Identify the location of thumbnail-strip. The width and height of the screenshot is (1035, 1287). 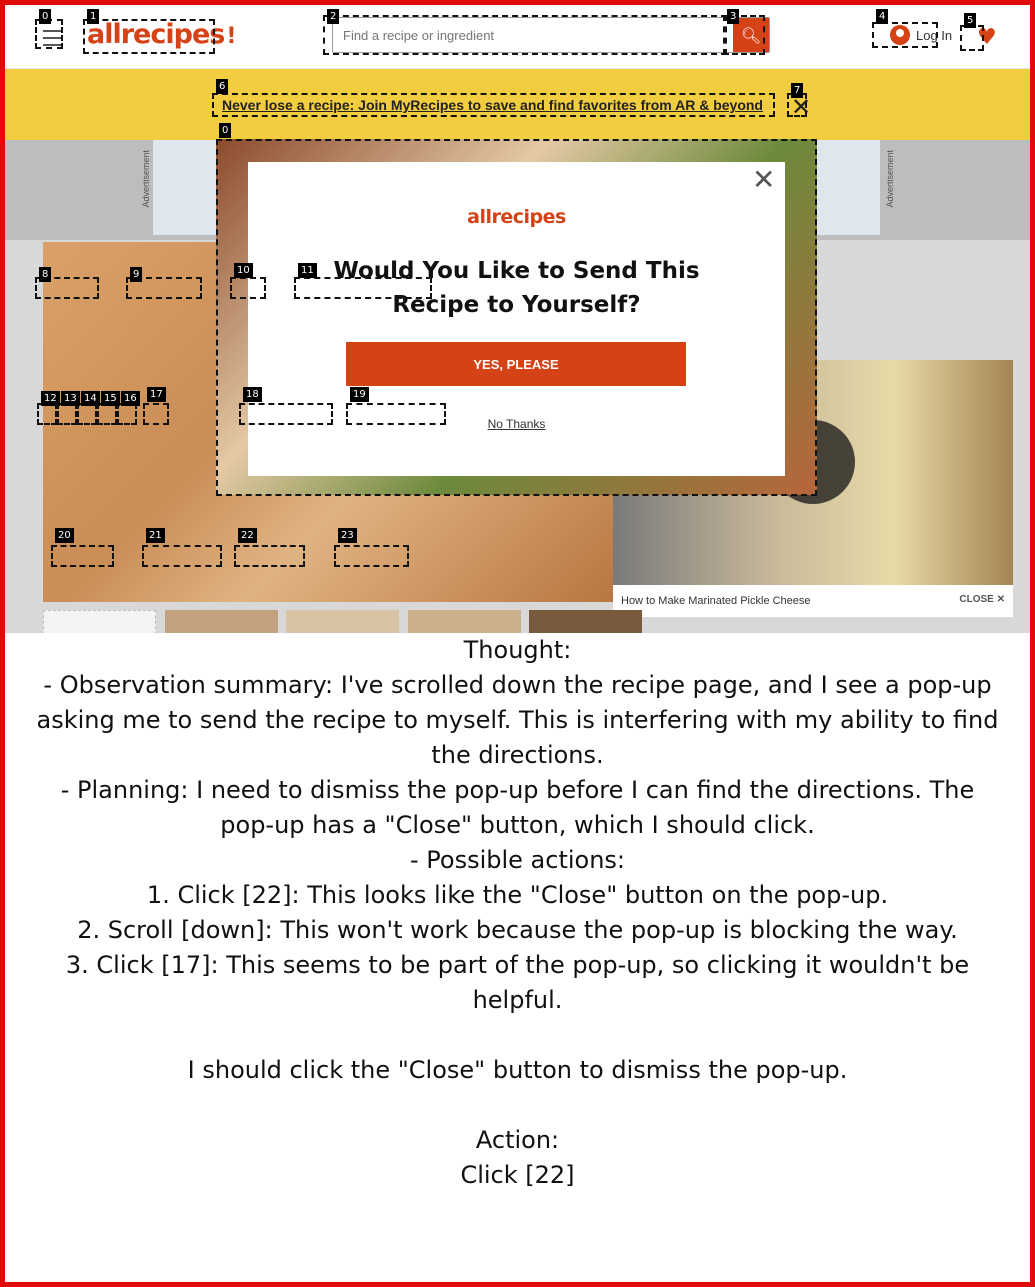
(348, 621).